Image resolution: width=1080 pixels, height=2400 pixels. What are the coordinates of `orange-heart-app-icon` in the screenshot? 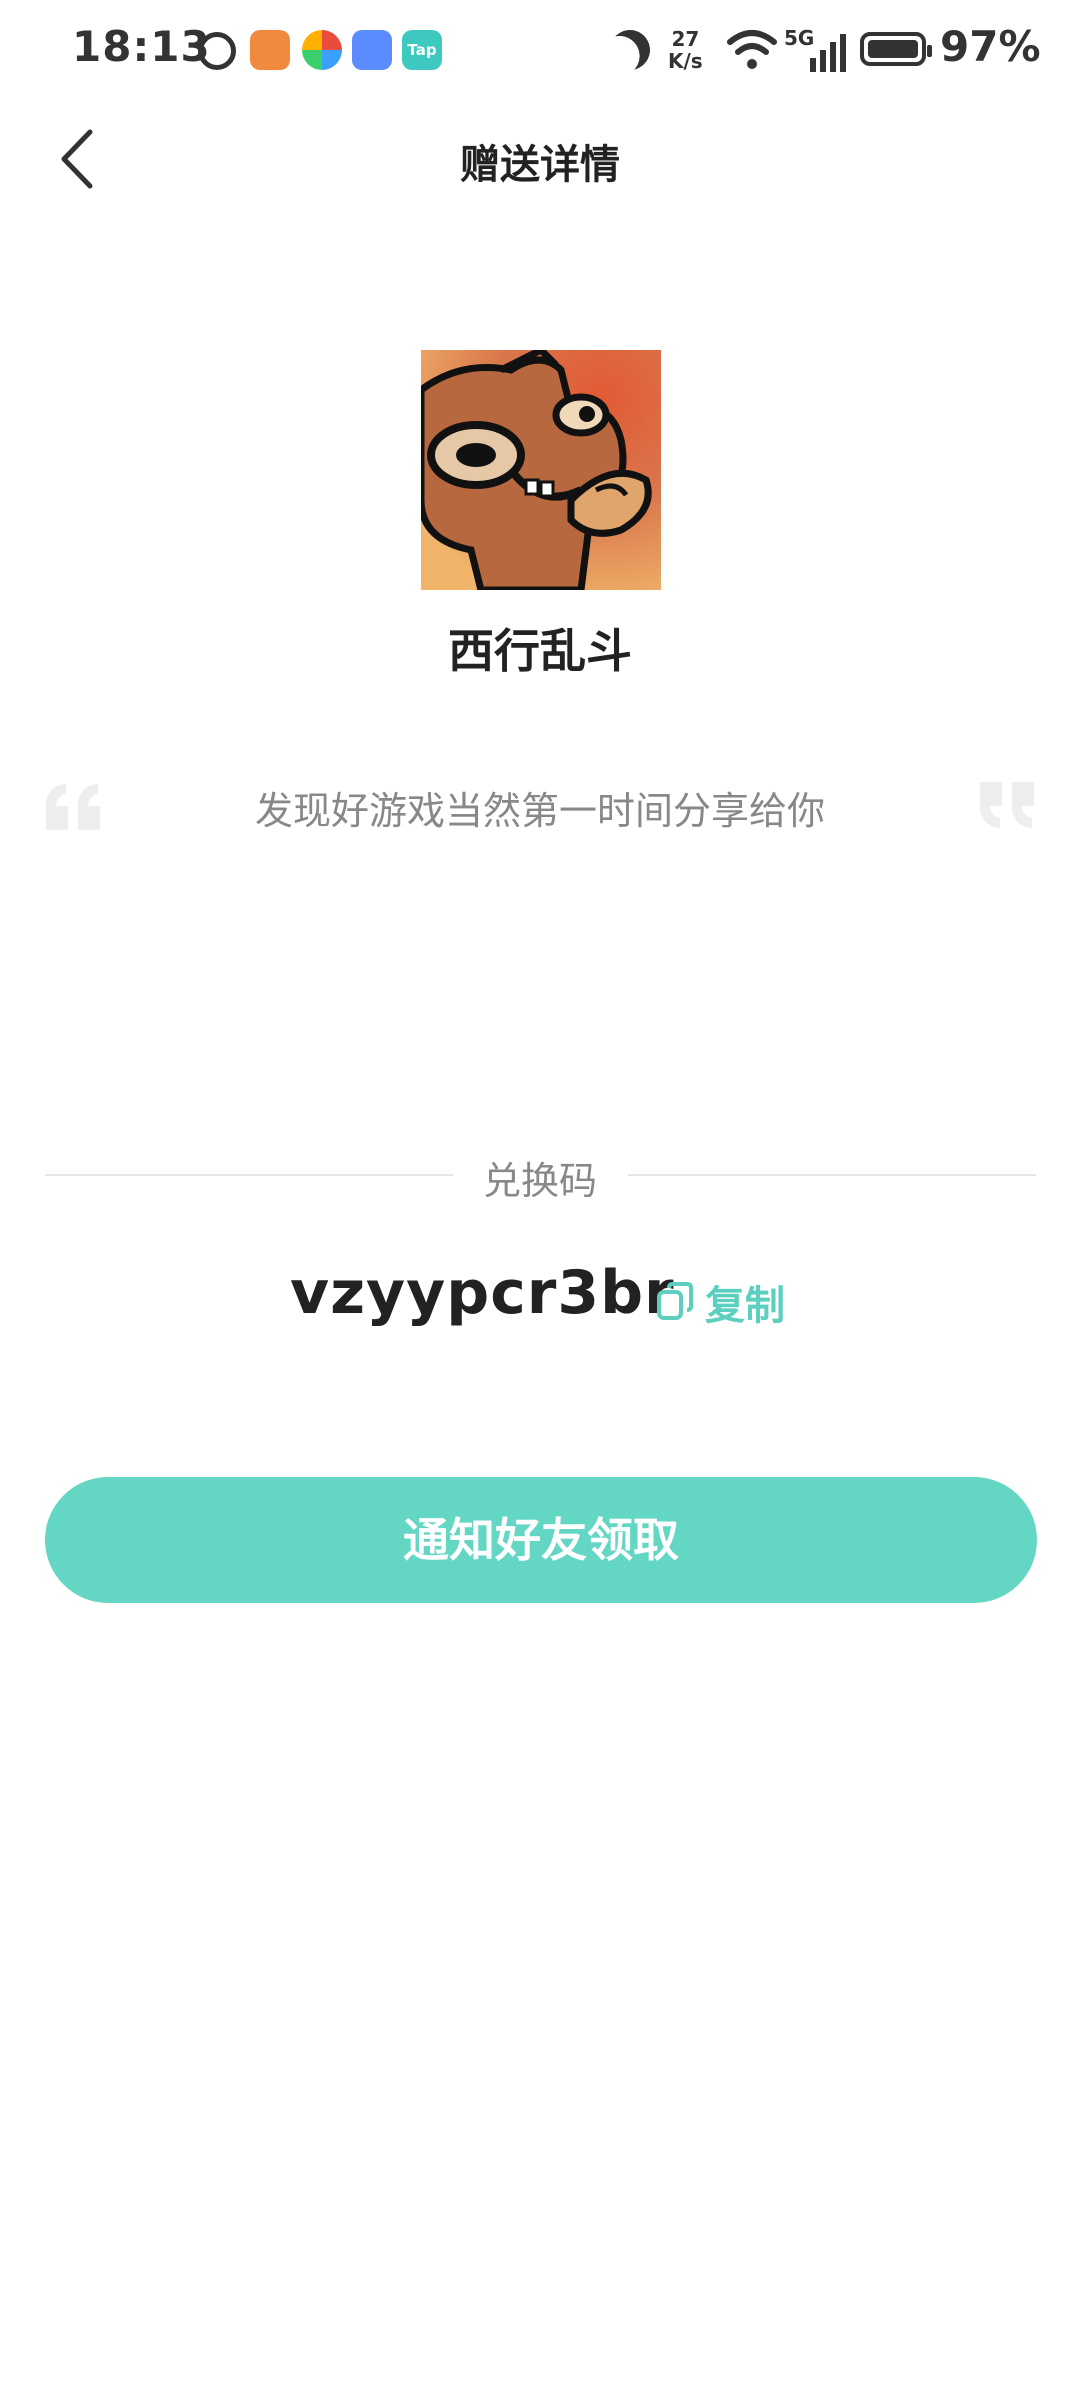 It's located at (270, 50).